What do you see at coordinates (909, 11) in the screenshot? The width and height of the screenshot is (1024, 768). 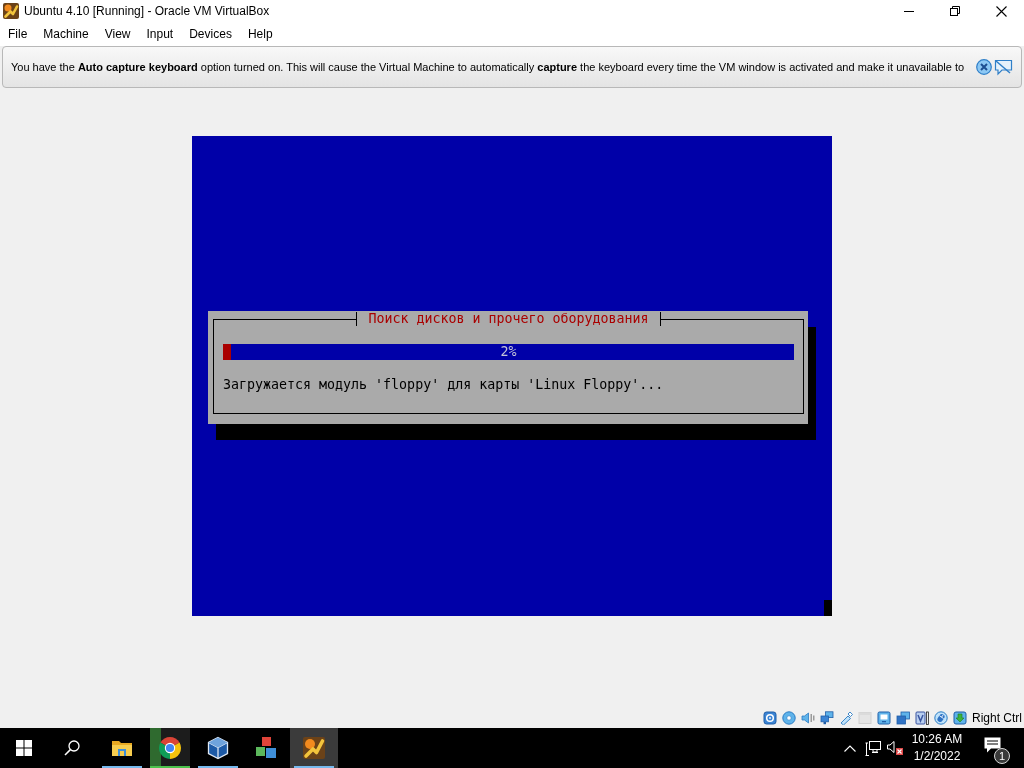 I see `minimize-icon` at bounding box center [909, 11].